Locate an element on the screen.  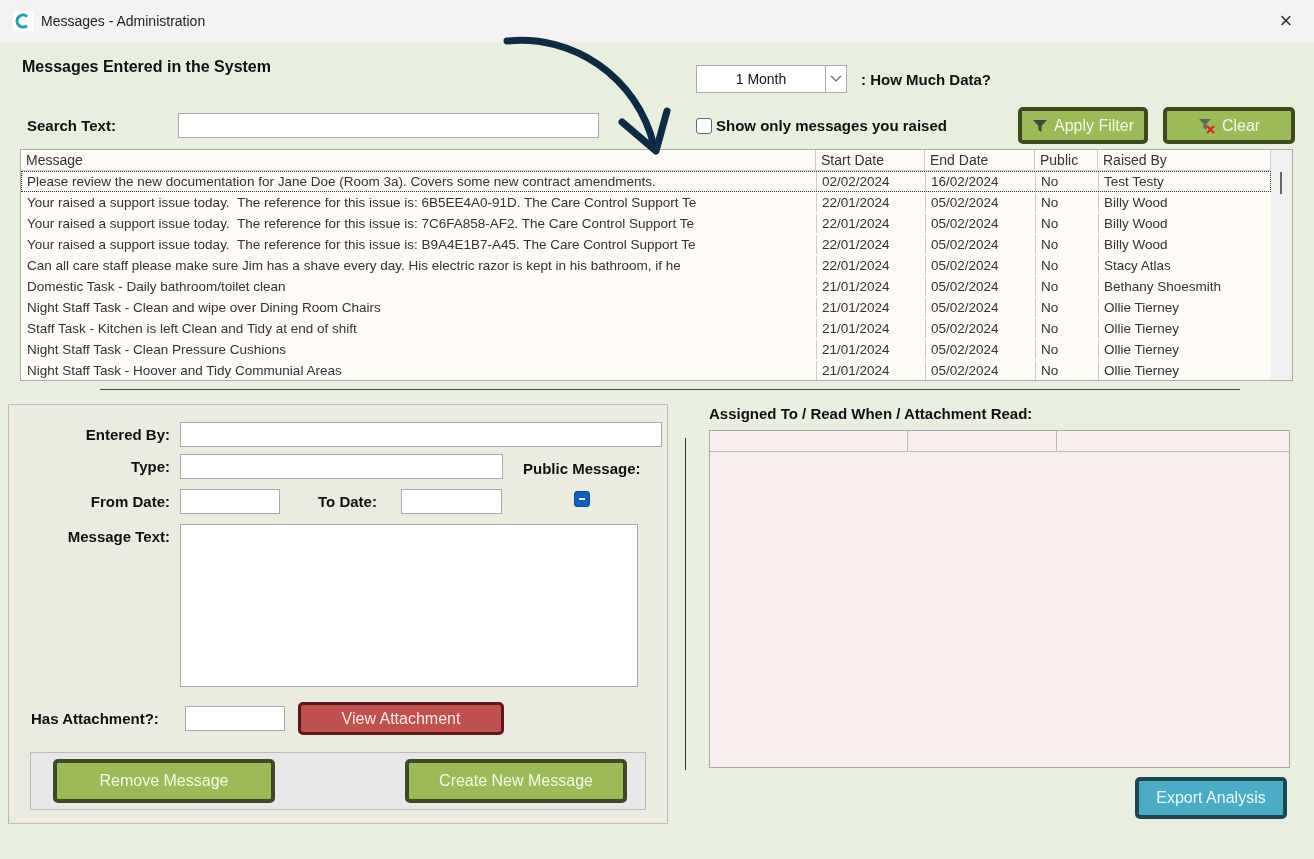
column-header: Public is located at coordinates (1066, 160).